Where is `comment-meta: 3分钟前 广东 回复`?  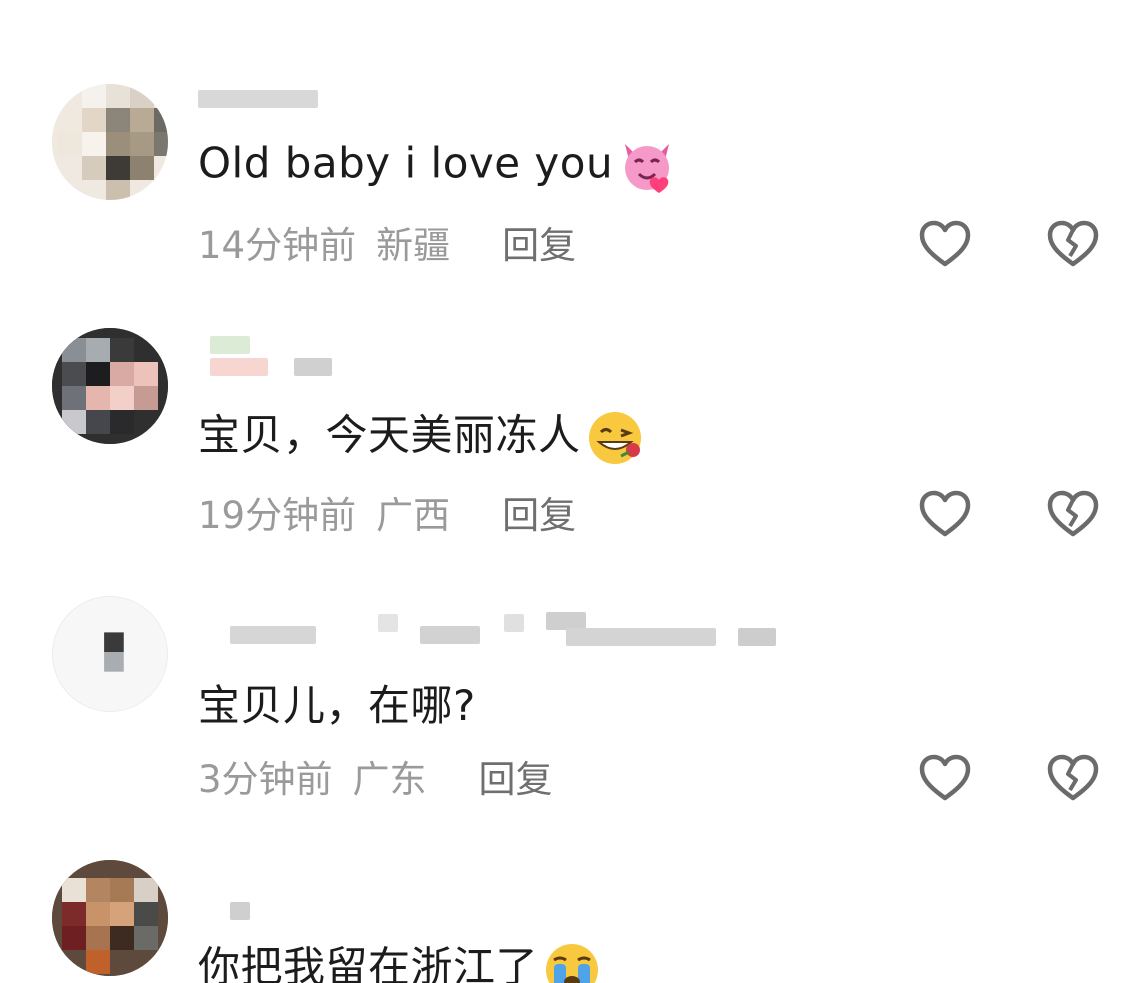 comment-meta: 3分钟前 广东 回复 is located at coordinates (375, 780).